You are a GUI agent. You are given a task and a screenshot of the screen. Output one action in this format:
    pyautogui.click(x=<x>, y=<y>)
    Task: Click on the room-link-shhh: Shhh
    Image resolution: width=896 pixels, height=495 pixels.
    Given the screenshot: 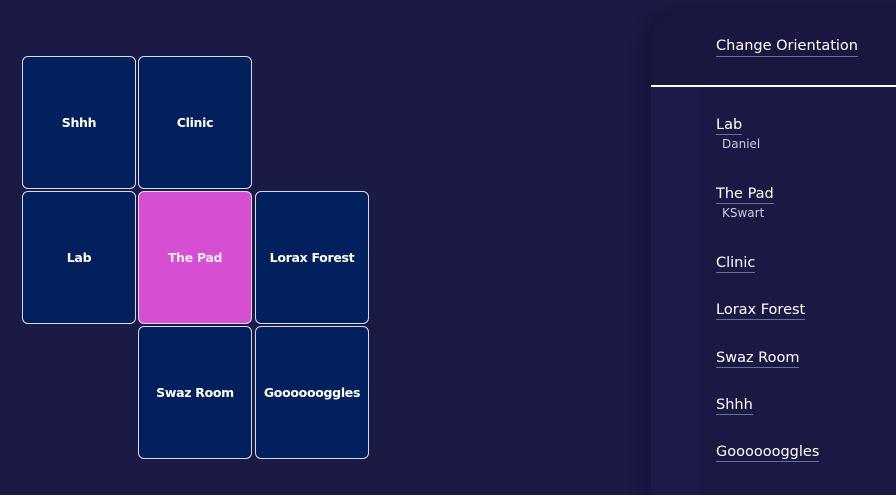 What is the action you would take?
    pyautogui.click(x=734, y=406)
    